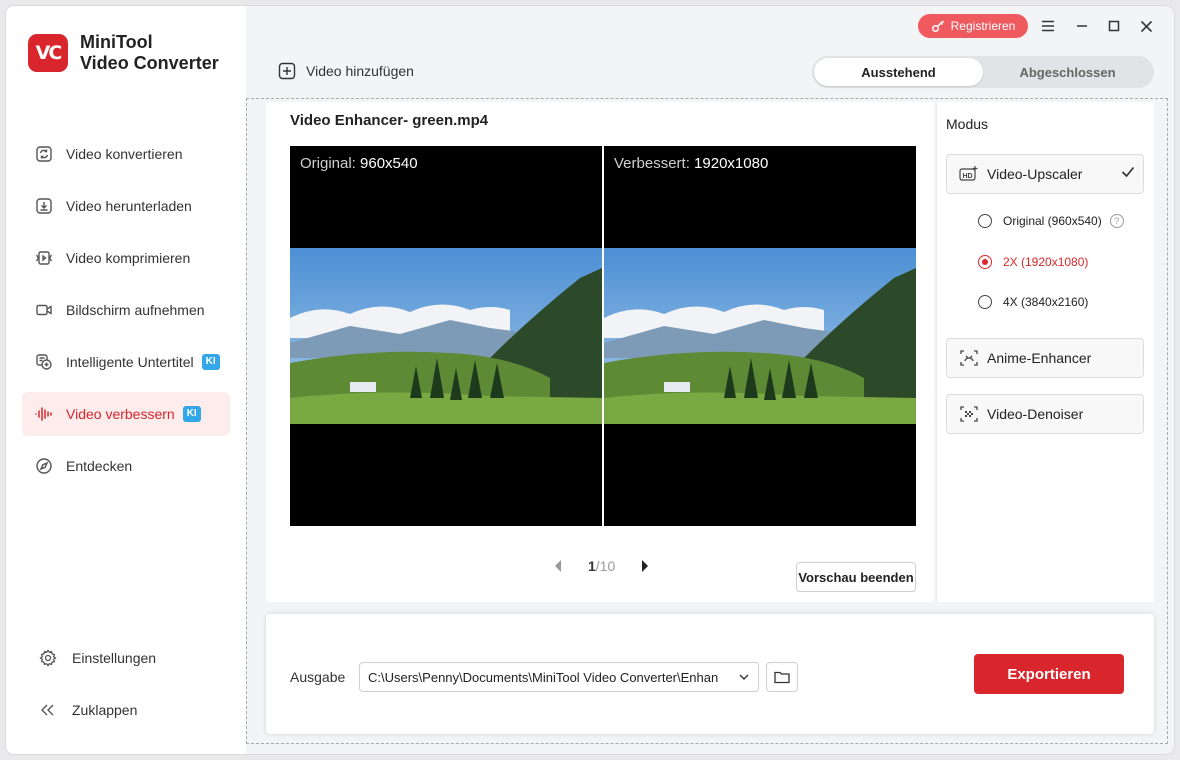 The width and height of the screenshot is (1180, 760). I want to click on add-video-button: Video hinzufügen, so click(346, 71).